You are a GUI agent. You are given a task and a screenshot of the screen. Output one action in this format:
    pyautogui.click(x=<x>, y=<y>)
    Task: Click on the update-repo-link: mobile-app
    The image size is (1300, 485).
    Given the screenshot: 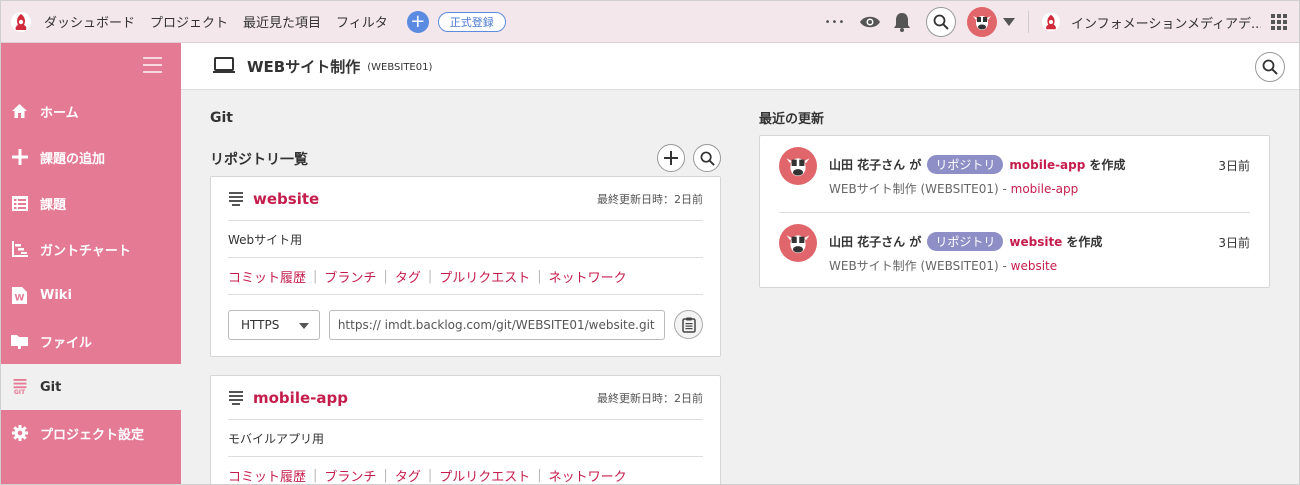 What is the action you would take?
    pyautogui.click(x=1045, y=189)
    